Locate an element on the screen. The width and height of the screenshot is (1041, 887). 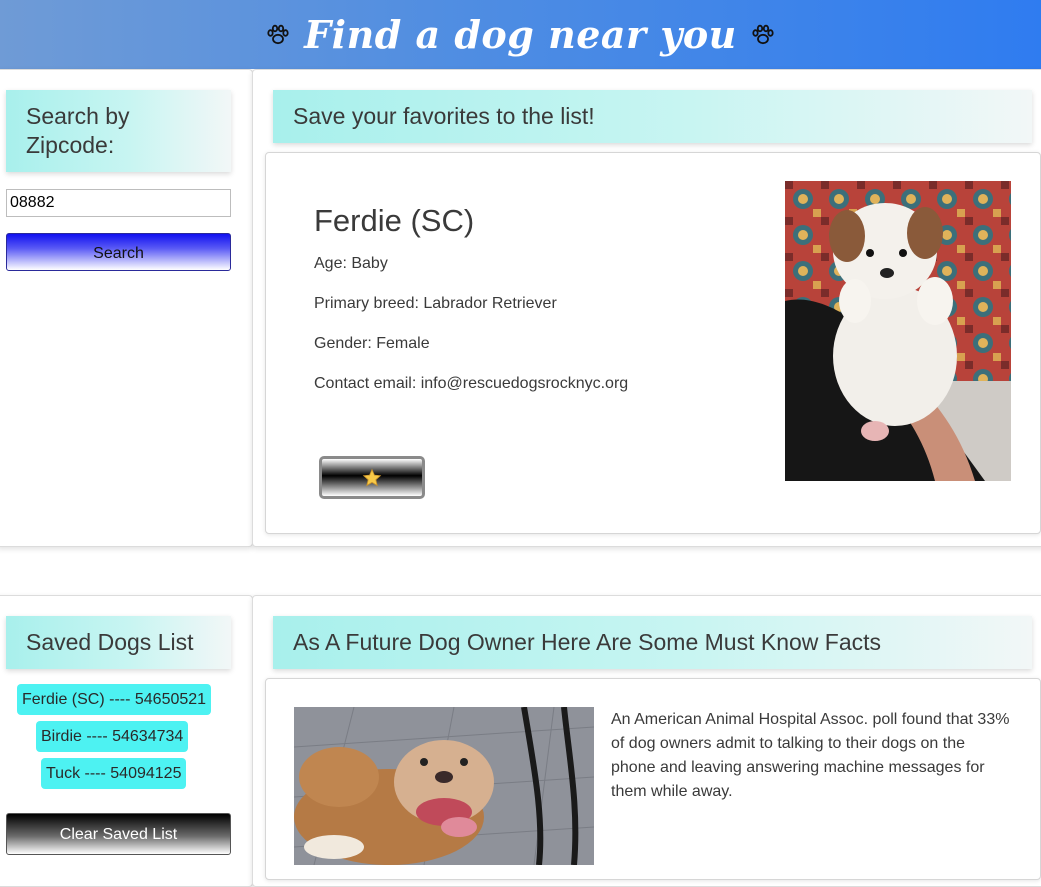
dog-name: Ferdie (SC) is located at coordinates (394, 220).